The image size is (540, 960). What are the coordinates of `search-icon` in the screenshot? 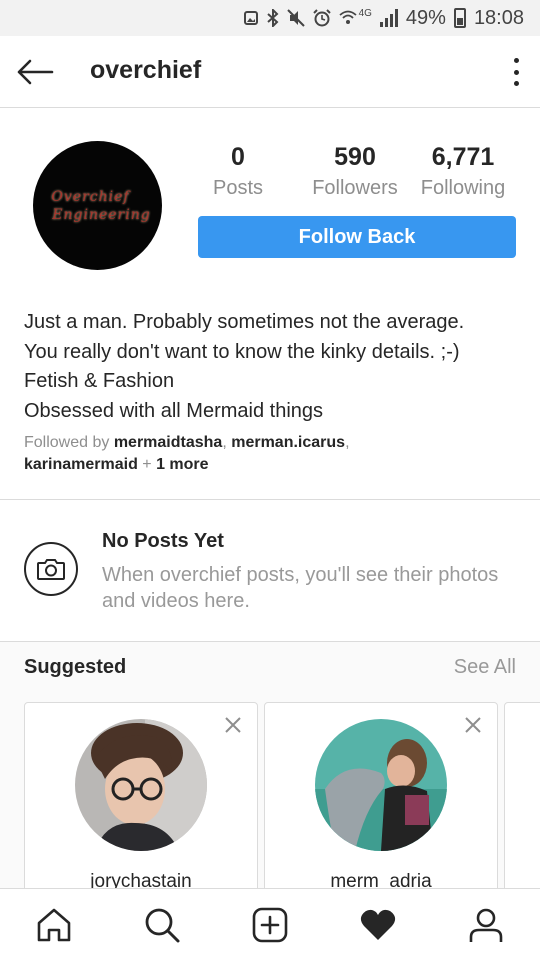 It's located at (162, 925).